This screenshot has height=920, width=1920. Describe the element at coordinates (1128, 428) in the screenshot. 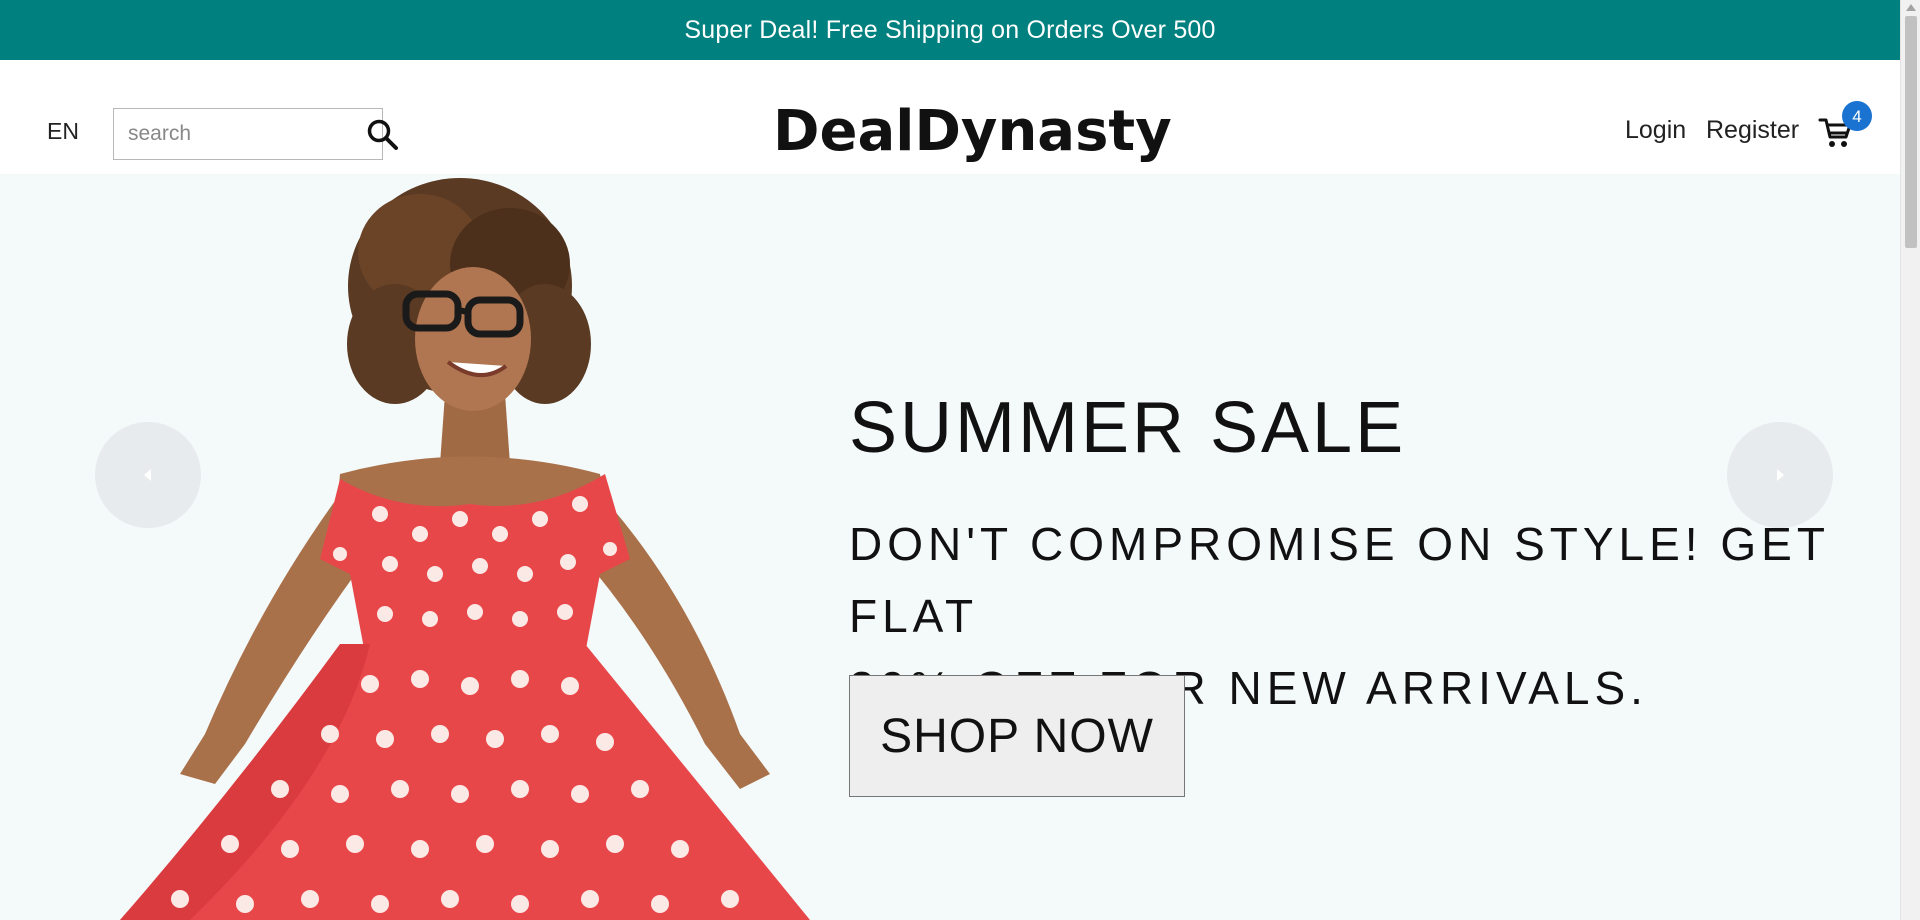

I see `hero-title: SUMMER SALE` at that location.